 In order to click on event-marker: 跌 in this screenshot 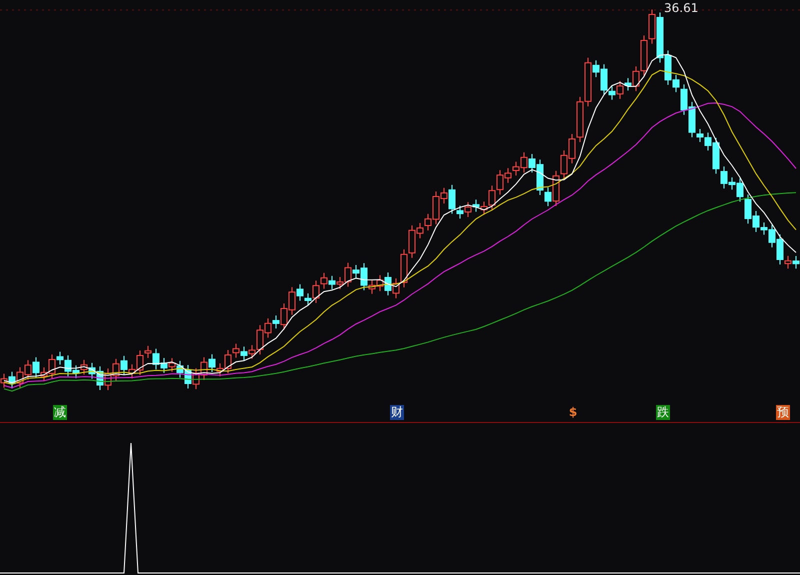, I will do `click(663, 412)`.